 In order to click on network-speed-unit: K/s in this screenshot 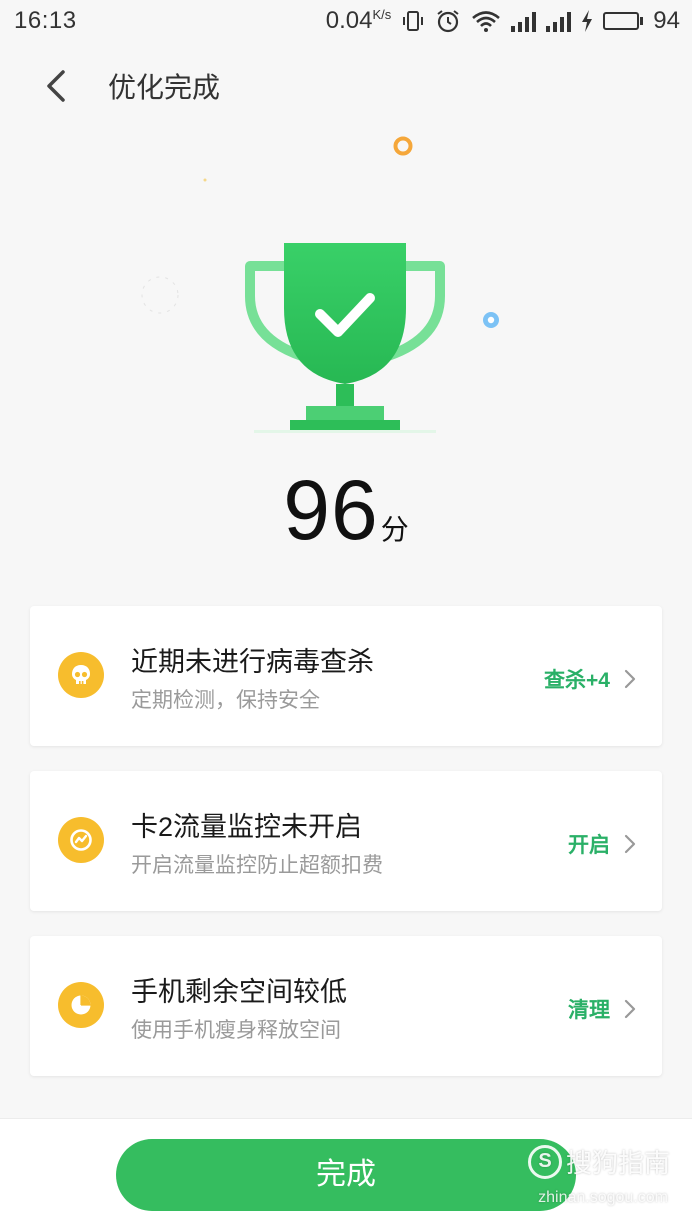, I will do `click(382, 14)`.